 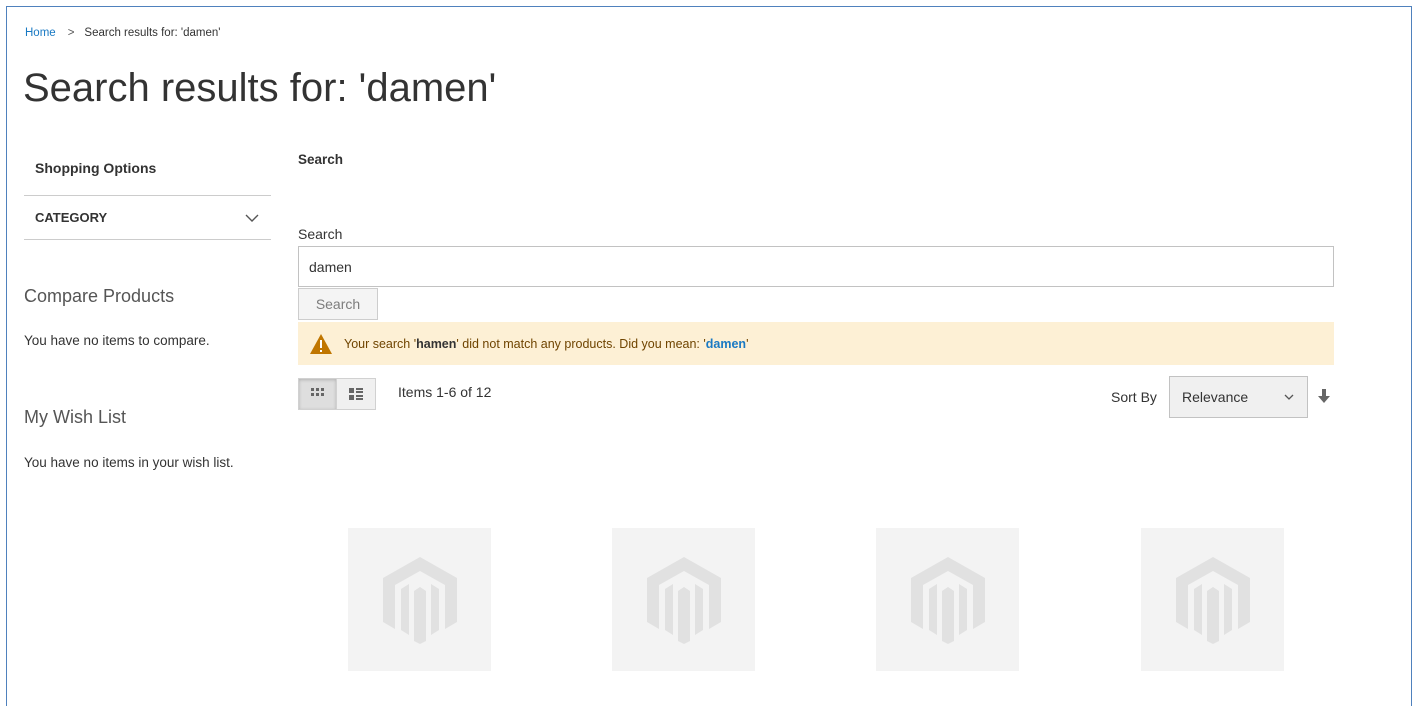 I want to click on sort-by-select: Relevance, so click(x=1238, y=397).